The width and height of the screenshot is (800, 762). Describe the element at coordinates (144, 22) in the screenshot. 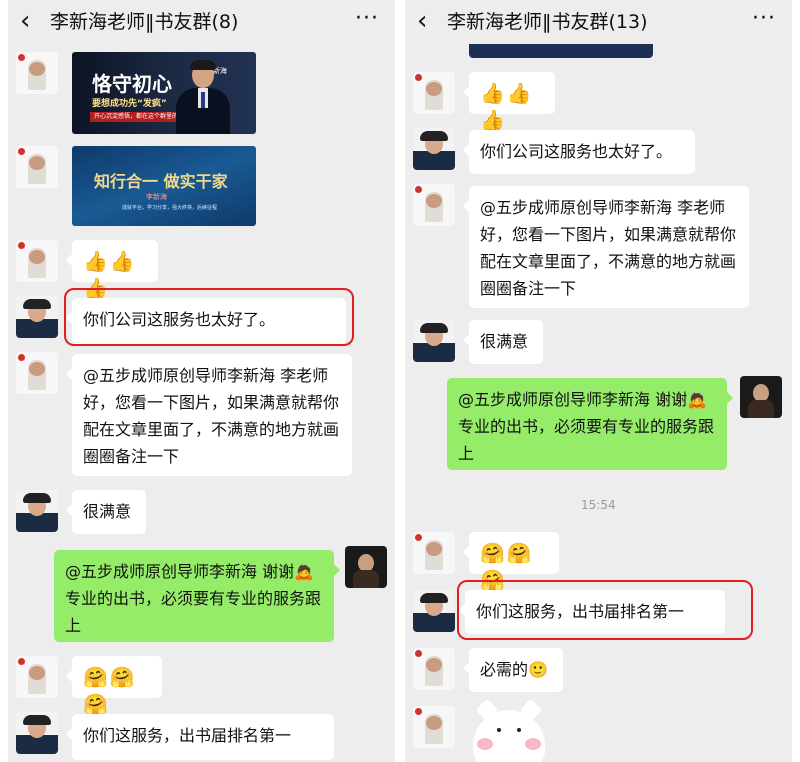

I see `chat-title: 李新海老师‖书友群(8)` at that location.